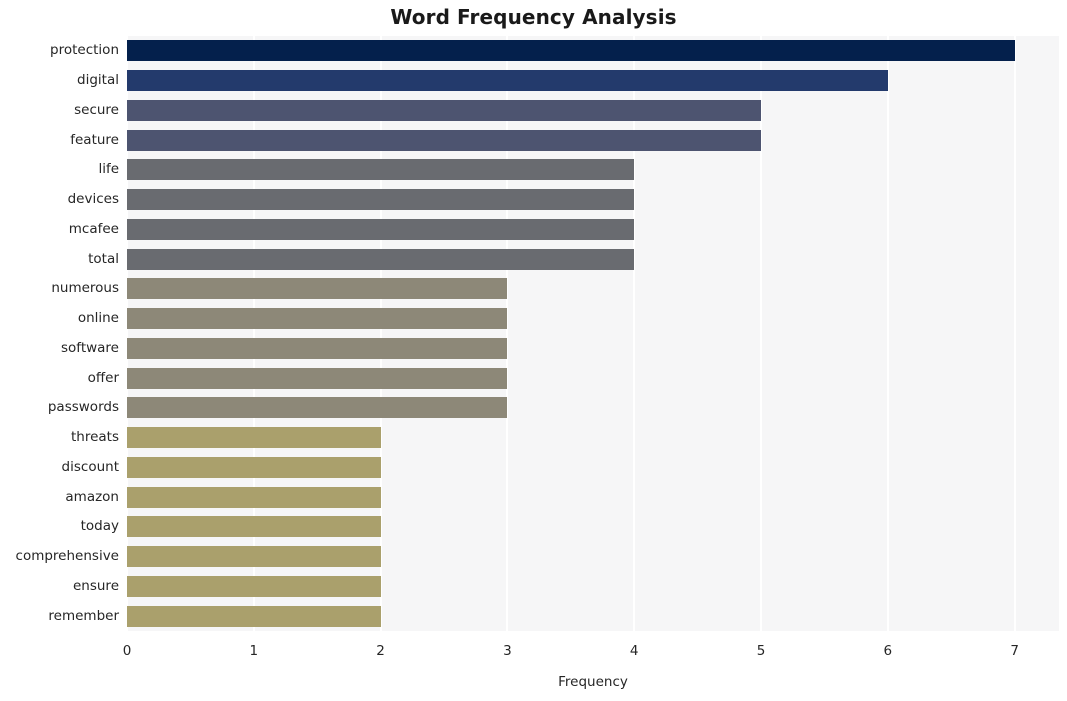  Describe the element at coordinates (317, 348) in the screenshot. I see `bar-software` at that location.